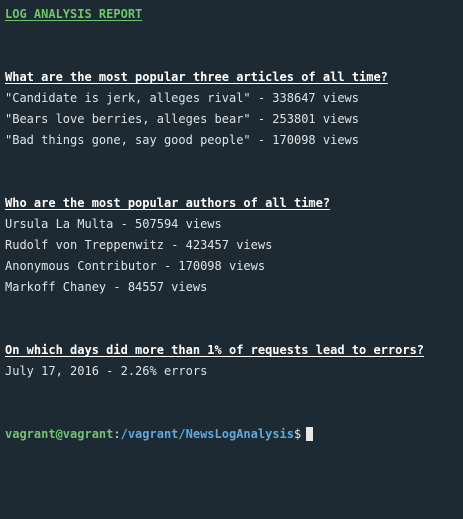 The image size is (463, 519). What do you see at coordinates (139, 245) in the screenshot?
I see `author-row: Rudolf von Treppenwitz - 423457 views` at bounding box center [139, 245].